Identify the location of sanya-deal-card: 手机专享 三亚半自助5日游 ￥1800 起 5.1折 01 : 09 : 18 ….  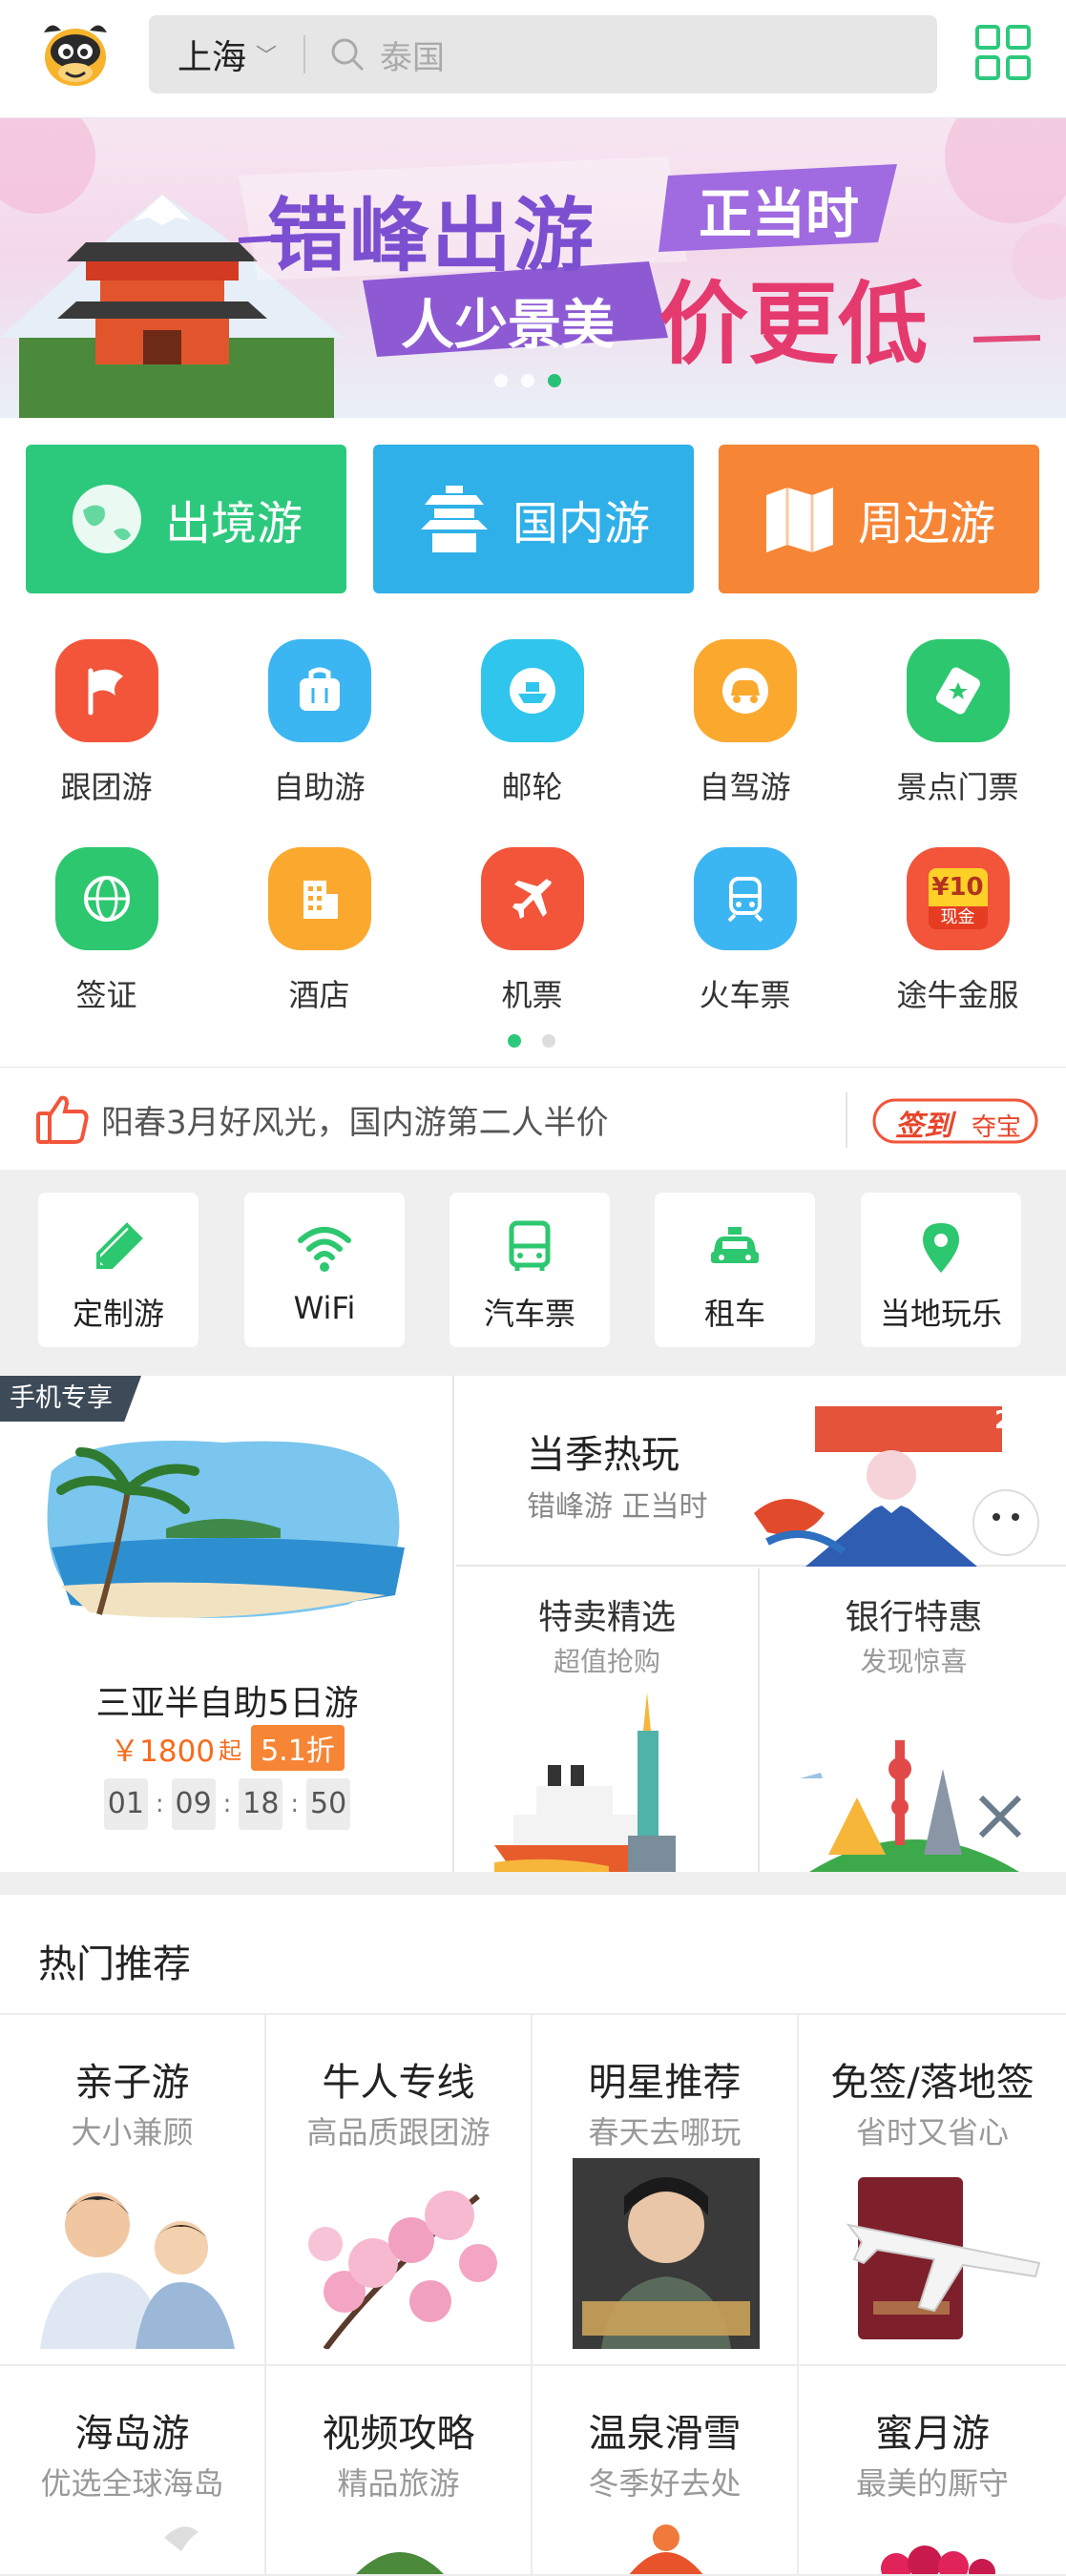
(227, 1624).